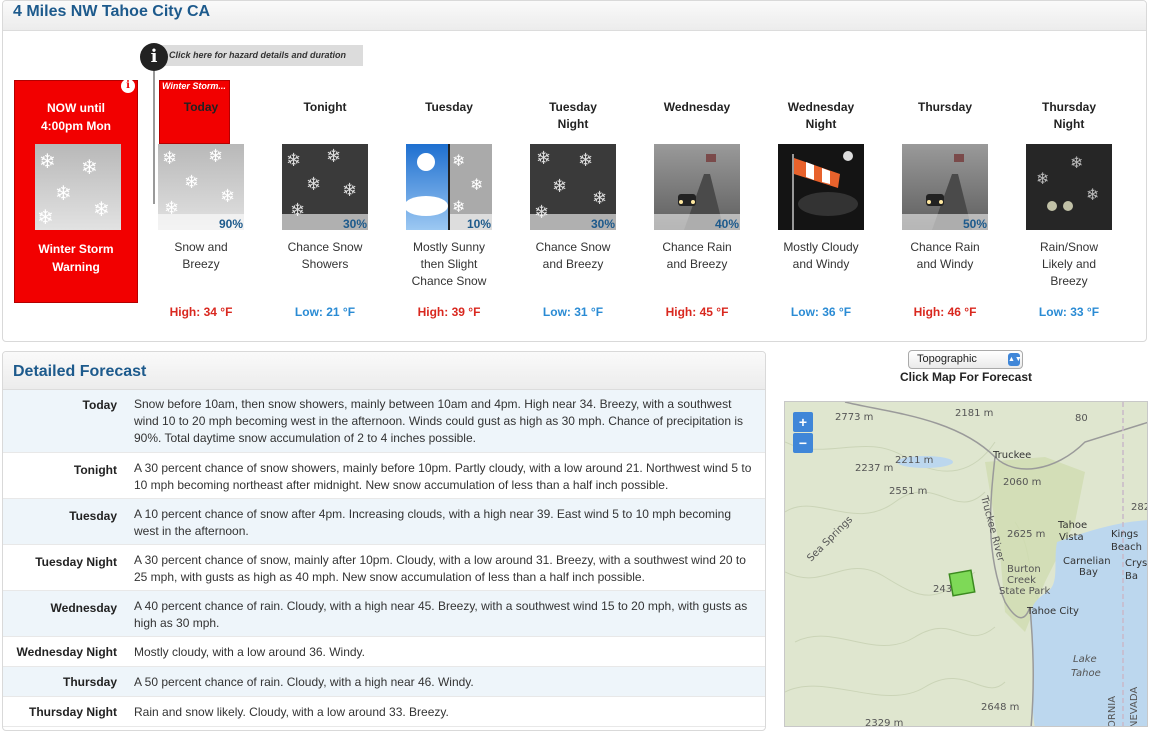 Image resolution: width=1156 pixels, height=731 pixels. I want to click on map-layer-value: Topographic, so click(947, 359).